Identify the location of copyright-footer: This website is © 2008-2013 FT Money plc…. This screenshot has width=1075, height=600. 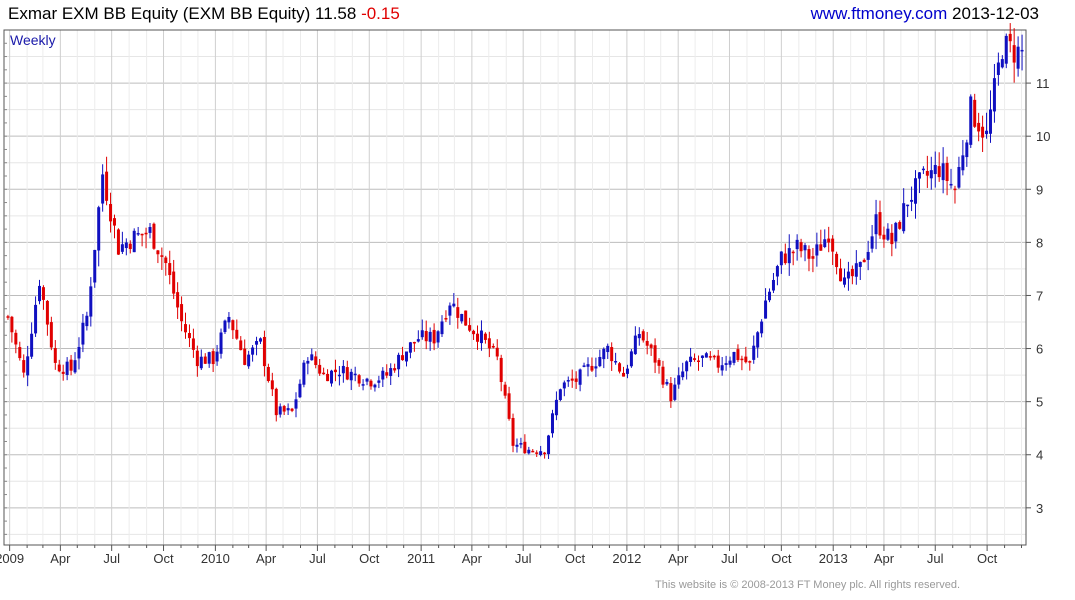
(808, 585).